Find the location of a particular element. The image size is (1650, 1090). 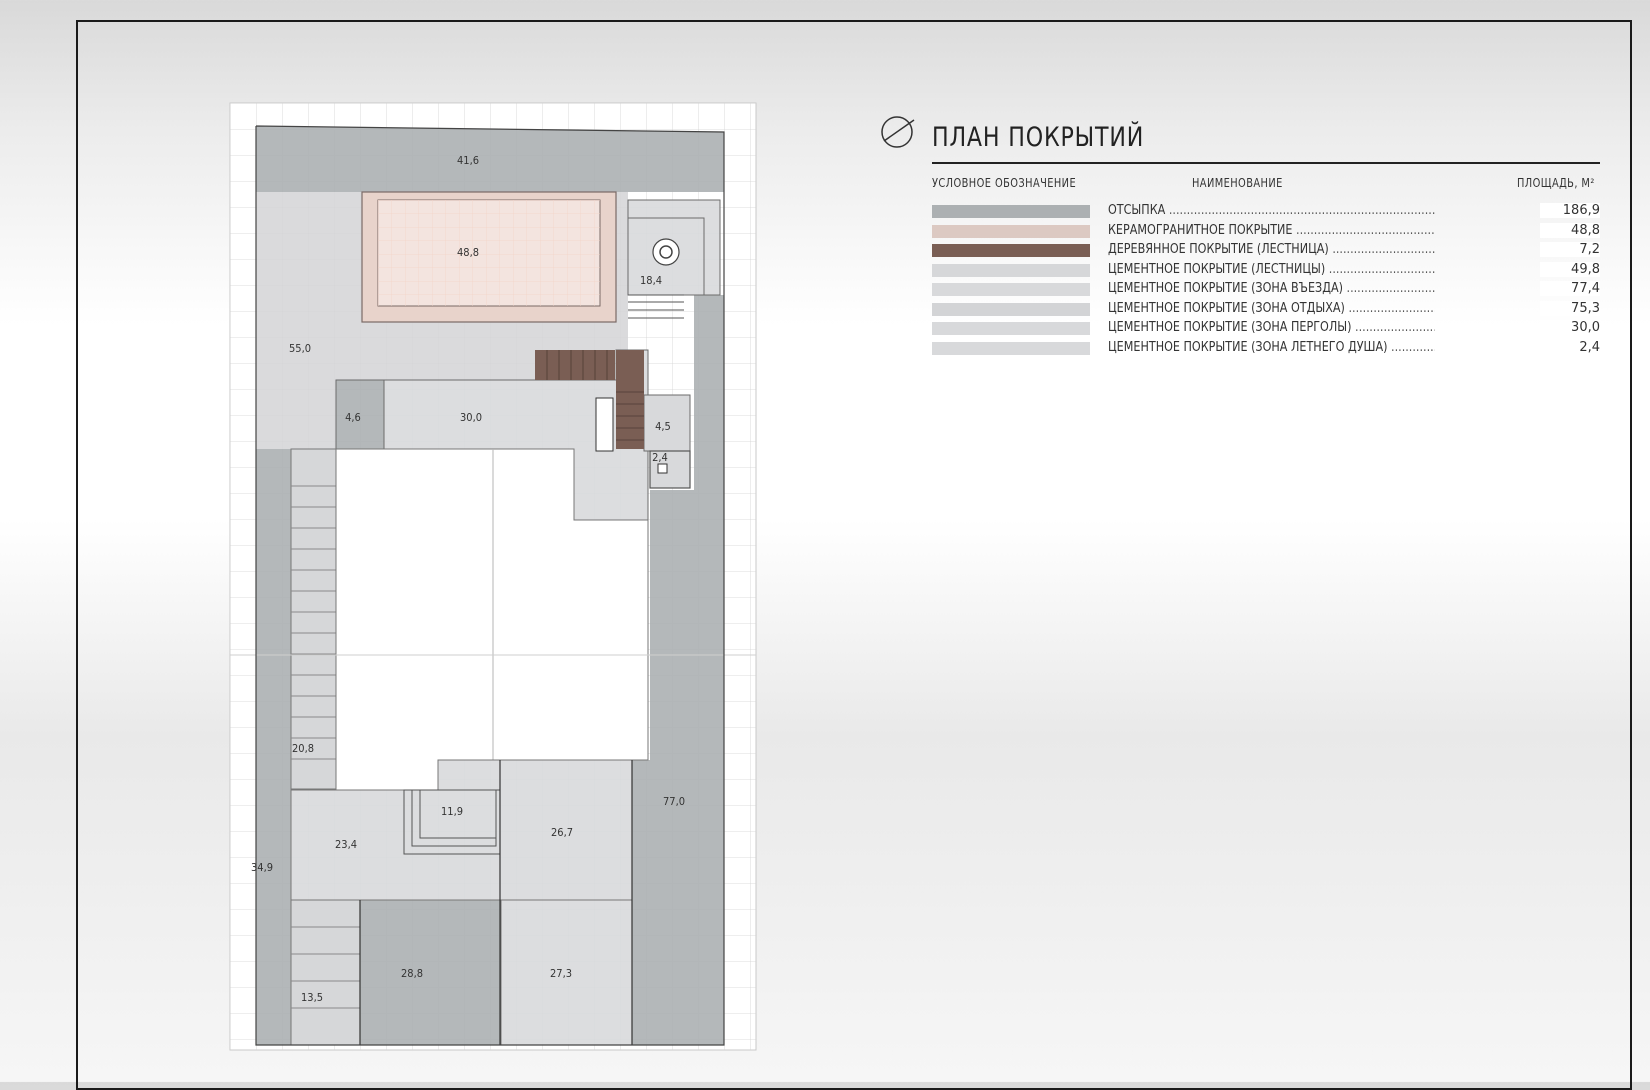

area-label: 11,9 is located at coordinates (452, 811).